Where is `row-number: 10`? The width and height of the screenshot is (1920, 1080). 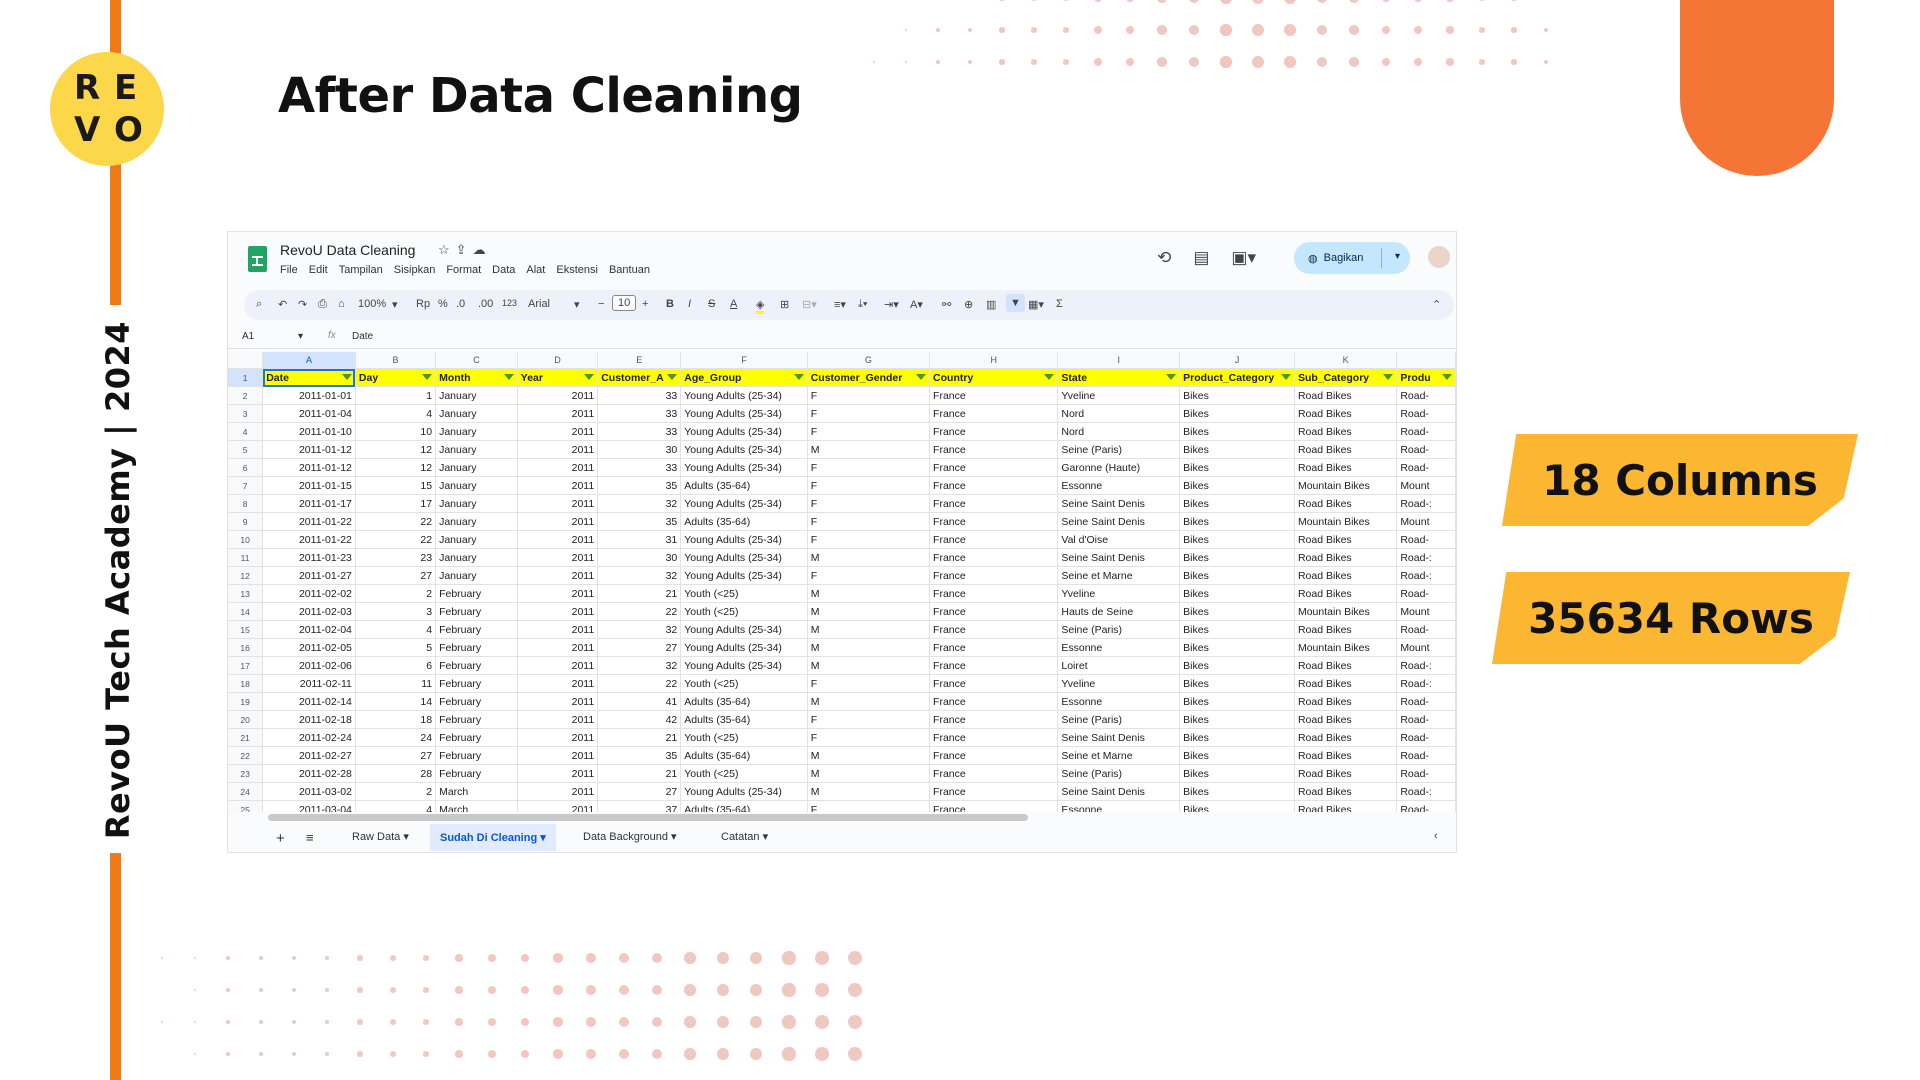
row-number: 10 is located at coordinates (246, 539).